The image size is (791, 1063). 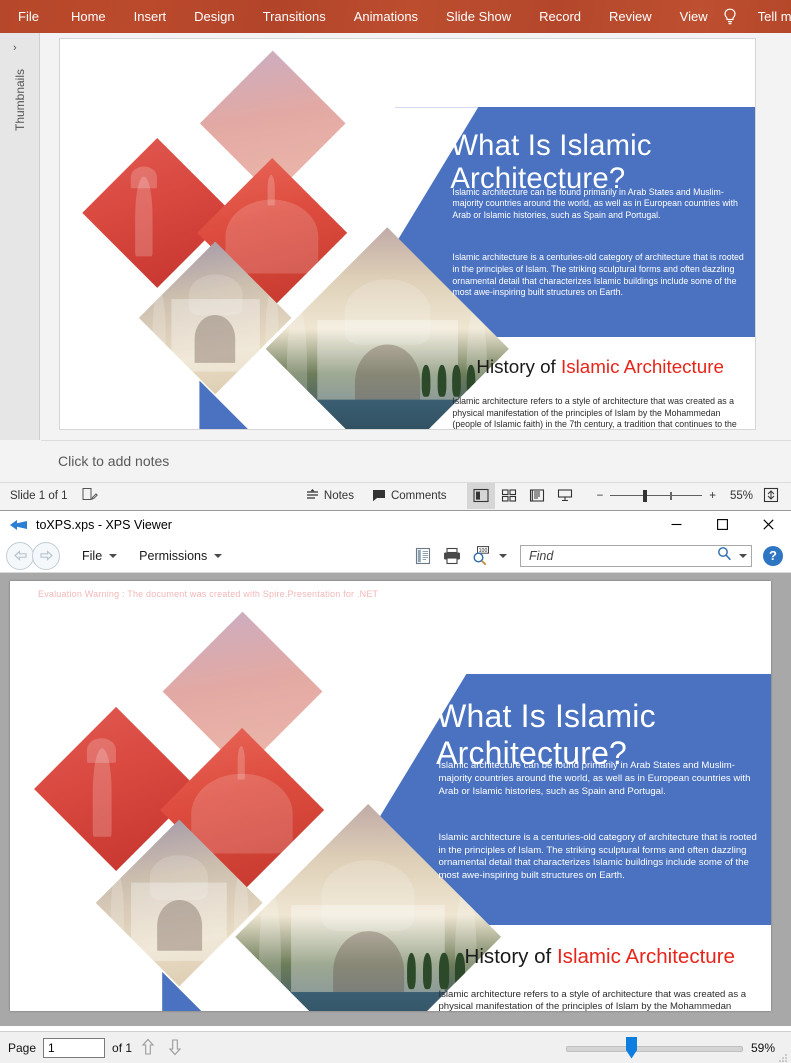 What do you see at coordinates (20, 236) in the screenshot?
I see `thumbnails-pane: › Thumbnails` at bounding box center [20, 236].